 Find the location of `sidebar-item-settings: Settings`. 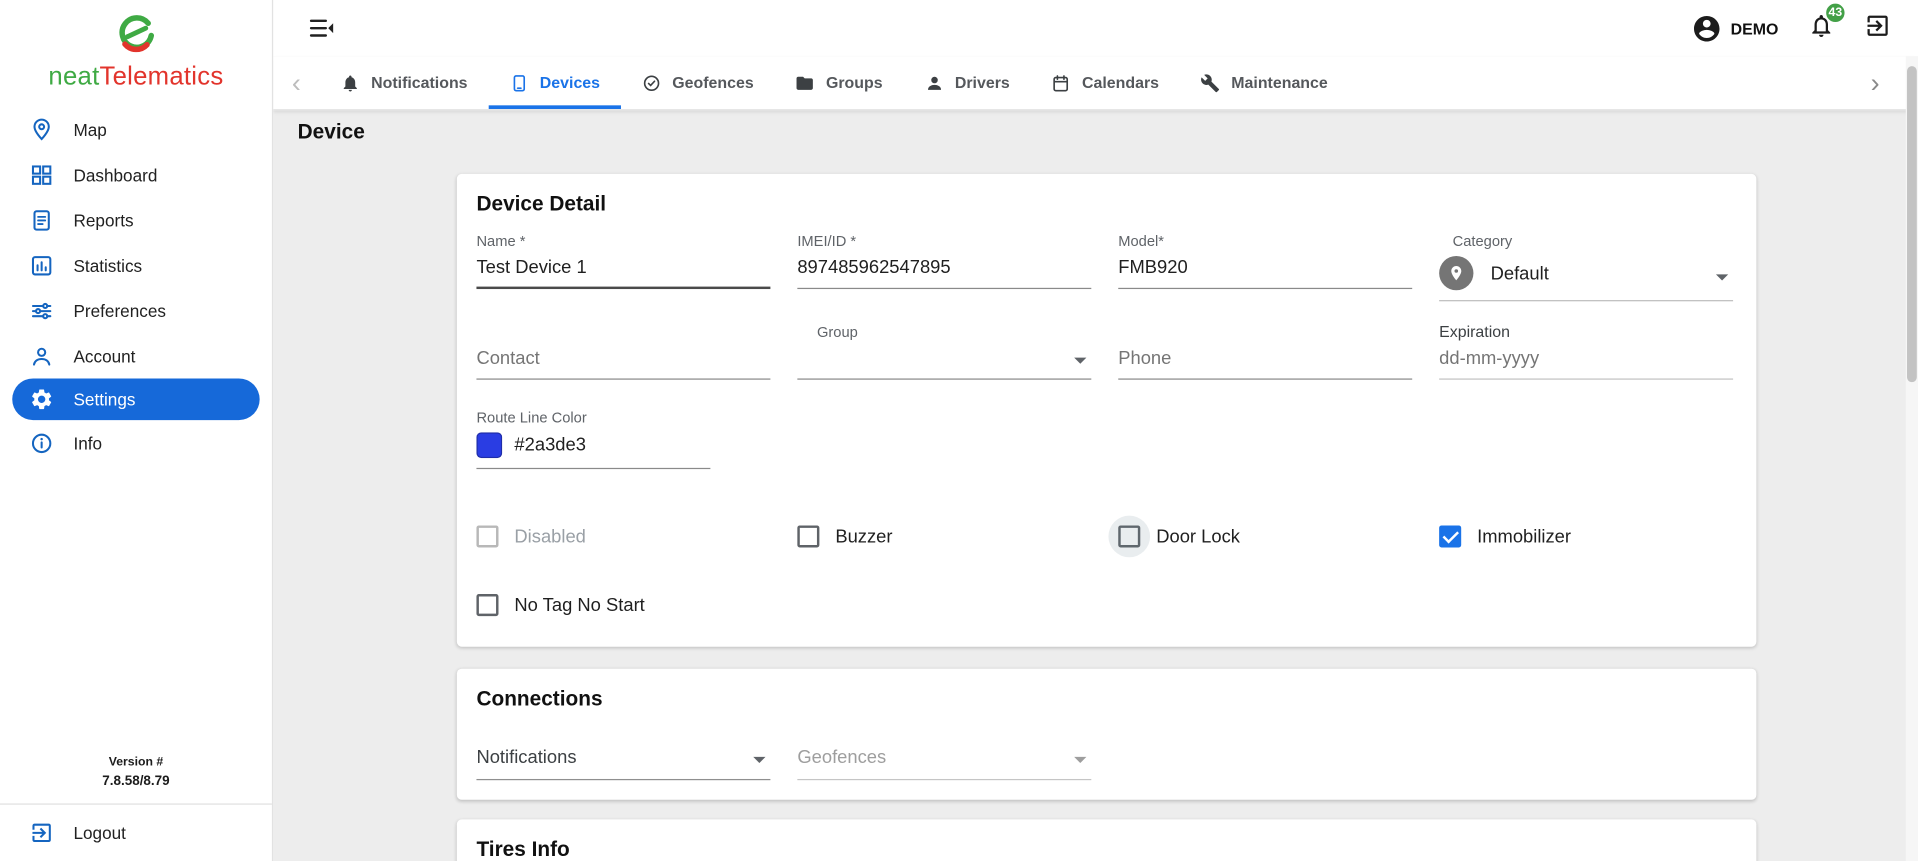

sidebar-item-settings: Settings is located at coordinates (136, 399).